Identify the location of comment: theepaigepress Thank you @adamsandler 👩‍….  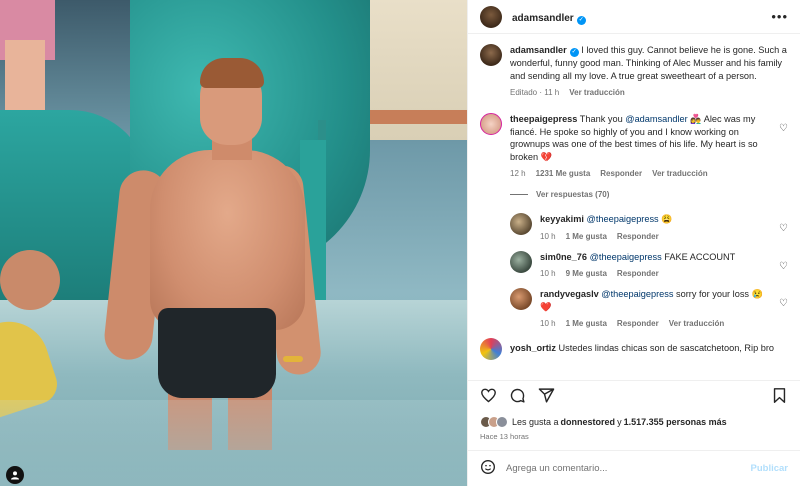
(634, 145).